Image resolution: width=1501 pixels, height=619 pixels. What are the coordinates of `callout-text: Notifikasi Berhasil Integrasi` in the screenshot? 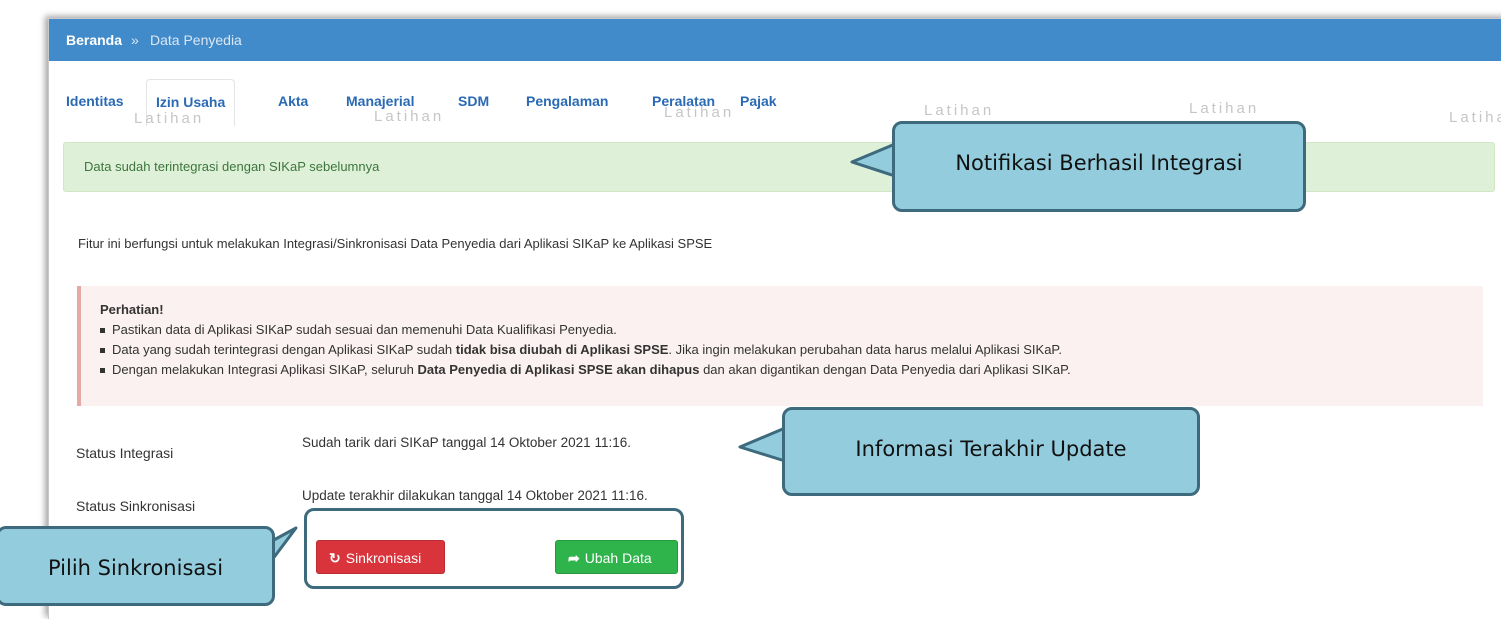 It's located at (1099, 163).